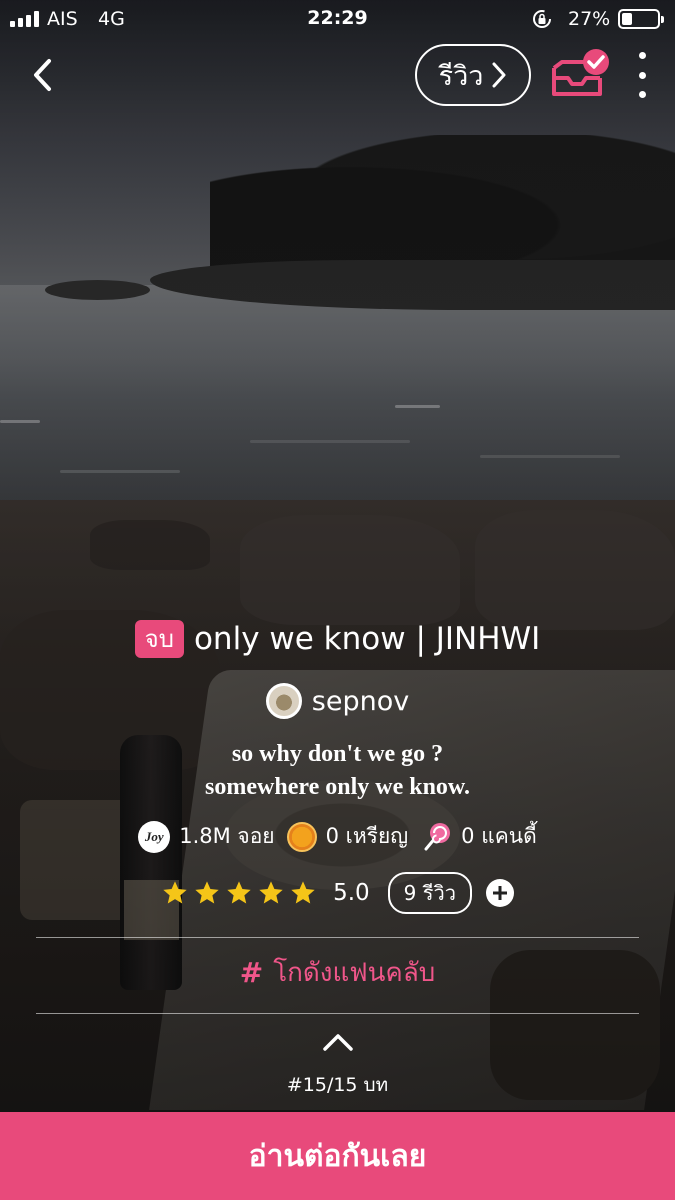  I want to click on review-button: รีวิว, so click(473, 75).